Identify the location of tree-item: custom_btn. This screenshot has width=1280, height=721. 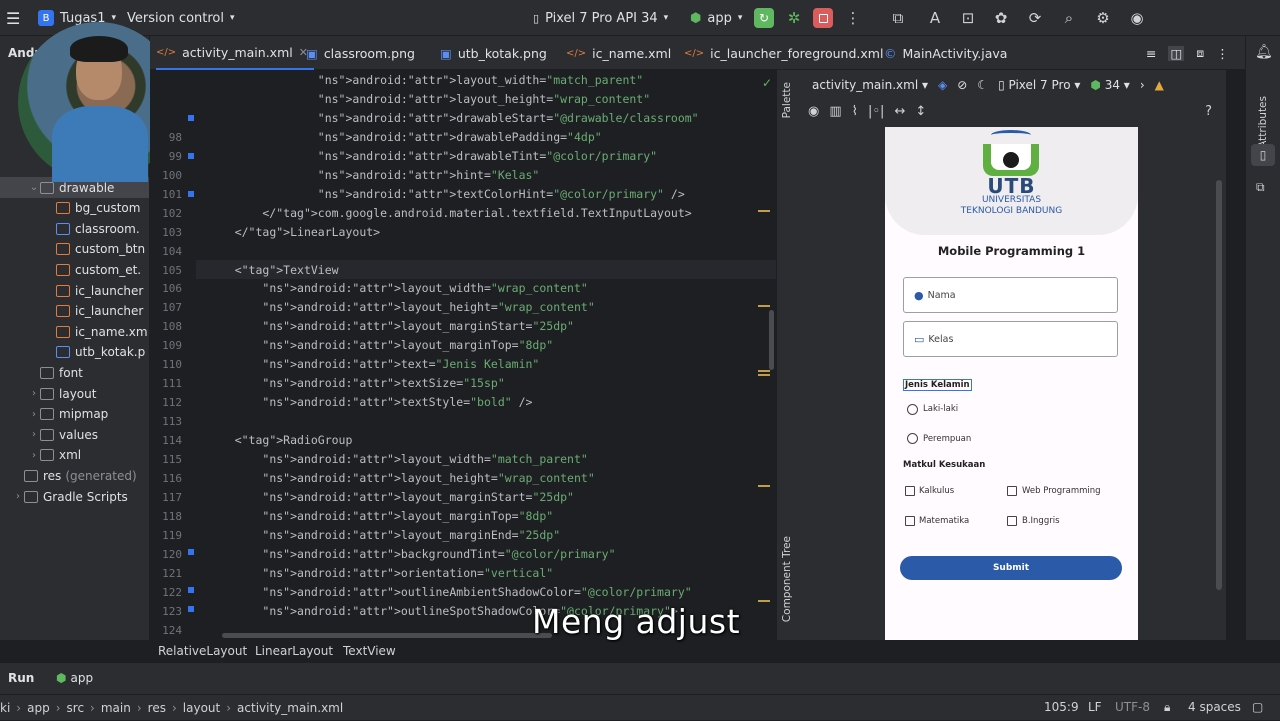
(74, 249).